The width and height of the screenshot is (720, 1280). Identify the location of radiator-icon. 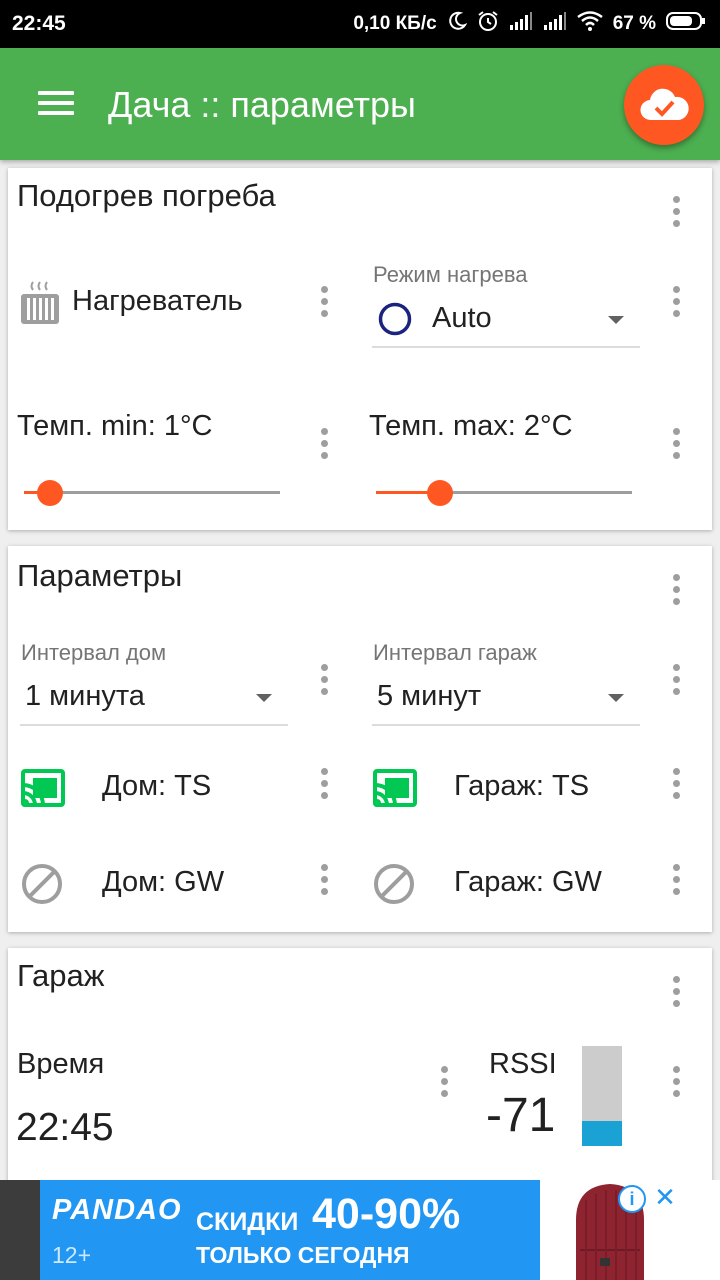
(40, 302).